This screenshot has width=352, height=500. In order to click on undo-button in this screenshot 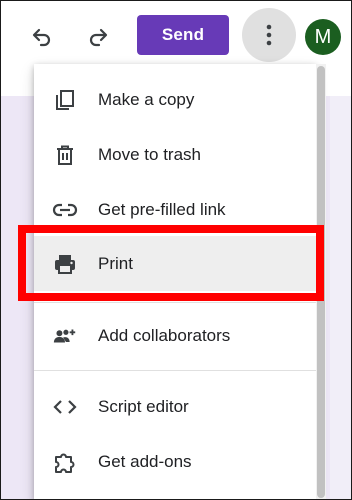, I will do `click(42, 36)`.